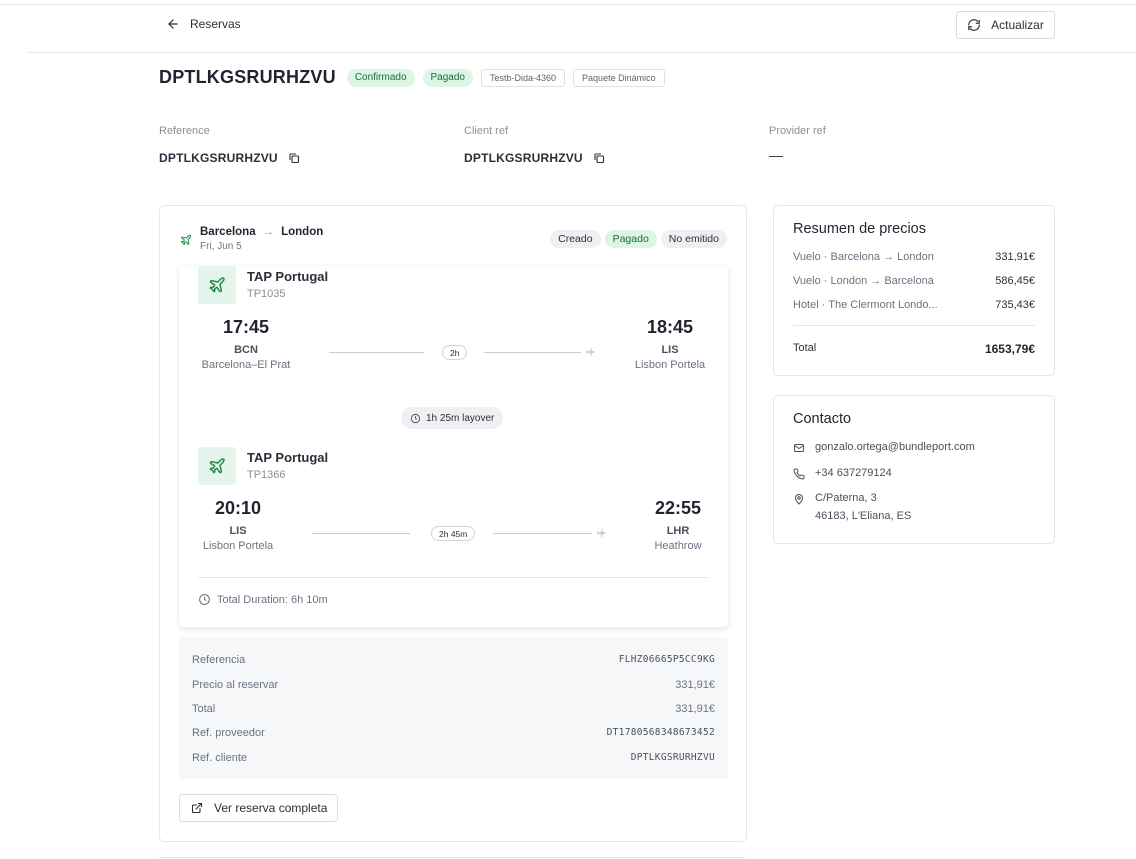  What do you see at coordinates (1017, 25) in the screenshot?
I see `refresh-label: Actualizar` at bounding box center [1017, 25].